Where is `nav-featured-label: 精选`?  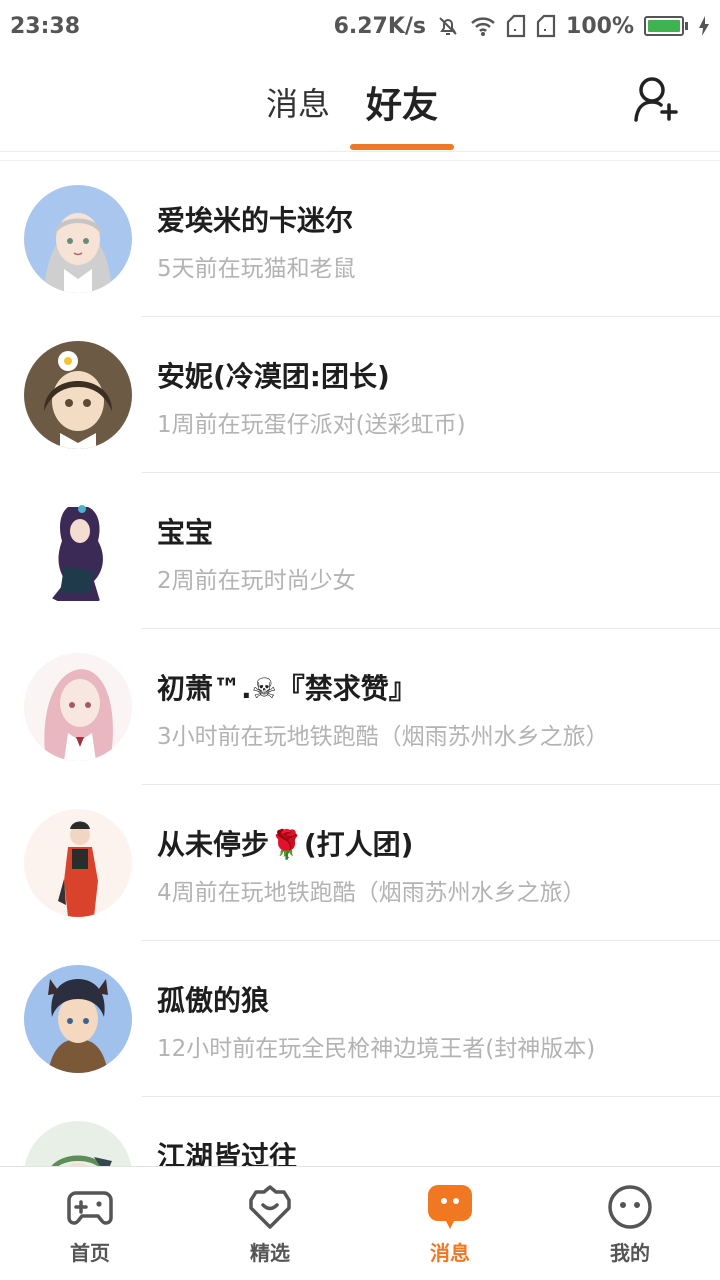
nav-featured-label: 精选 is located at coordinates (270, 1253).